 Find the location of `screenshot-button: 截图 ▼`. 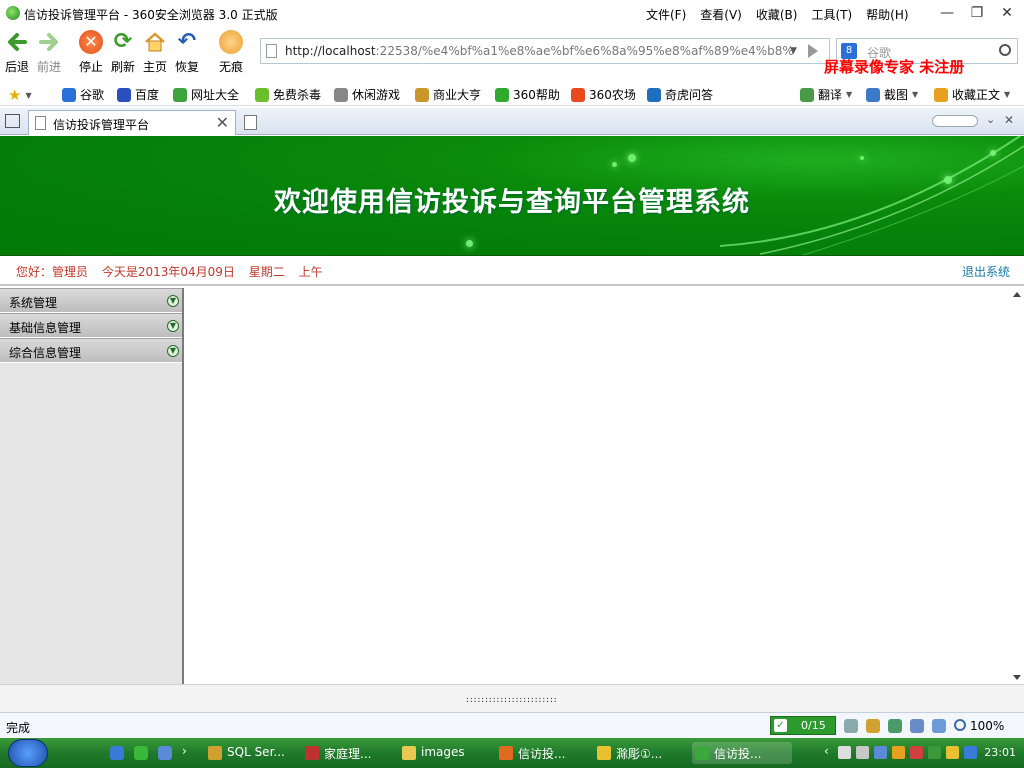

screenshot-button: 截图 ▼ is located at coordinates (892, 94).